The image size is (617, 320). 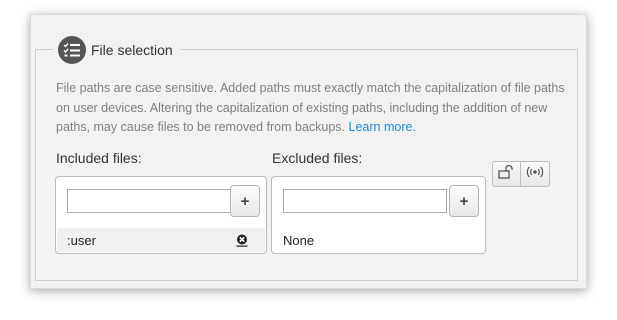 I want to click on excluded-path-input, so click(x=365, y=201).